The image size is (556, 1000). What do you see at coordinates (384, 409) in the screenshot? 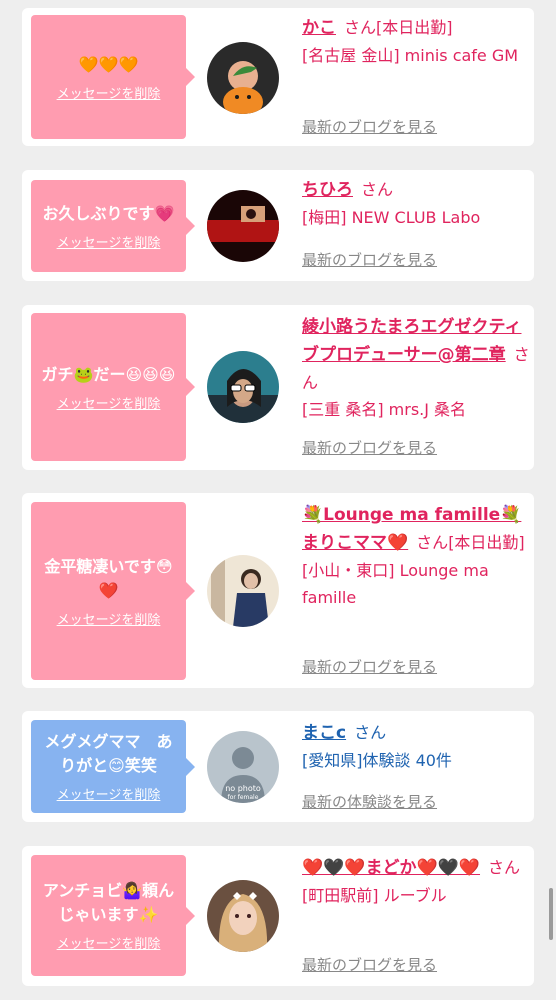
I see `shop-info: [三重 桑名] mrs.J 桑名` at bounding box center [384, 409].